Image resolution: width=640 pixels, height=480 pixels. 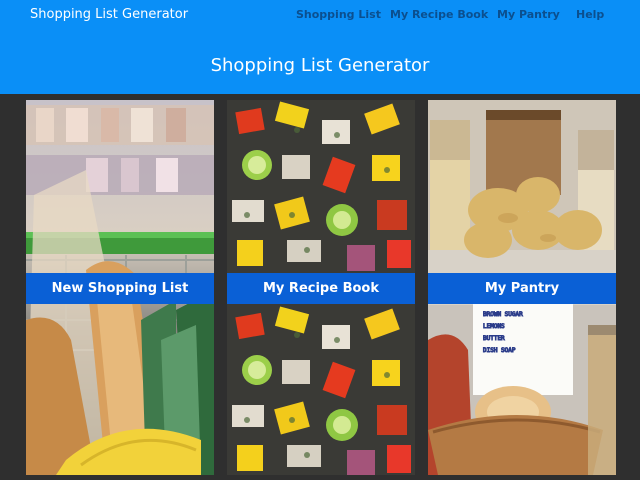 What do you see at coordinates (494, 338) in the screenshot?
I see `pantry-note-line: BUTTER` at bounding box center [494, 338].